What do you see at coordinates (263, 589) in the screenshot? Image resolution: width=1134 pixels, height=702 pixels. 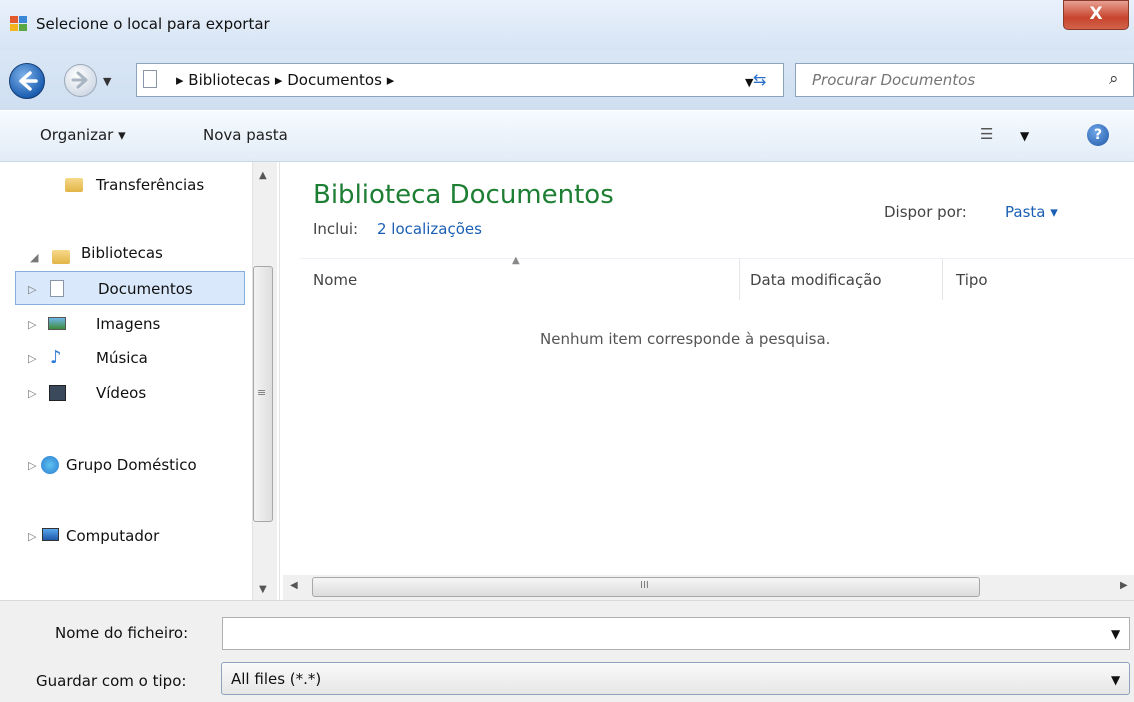 I see `scroll-down-icon: ▼` at bounding box center [263, 589].